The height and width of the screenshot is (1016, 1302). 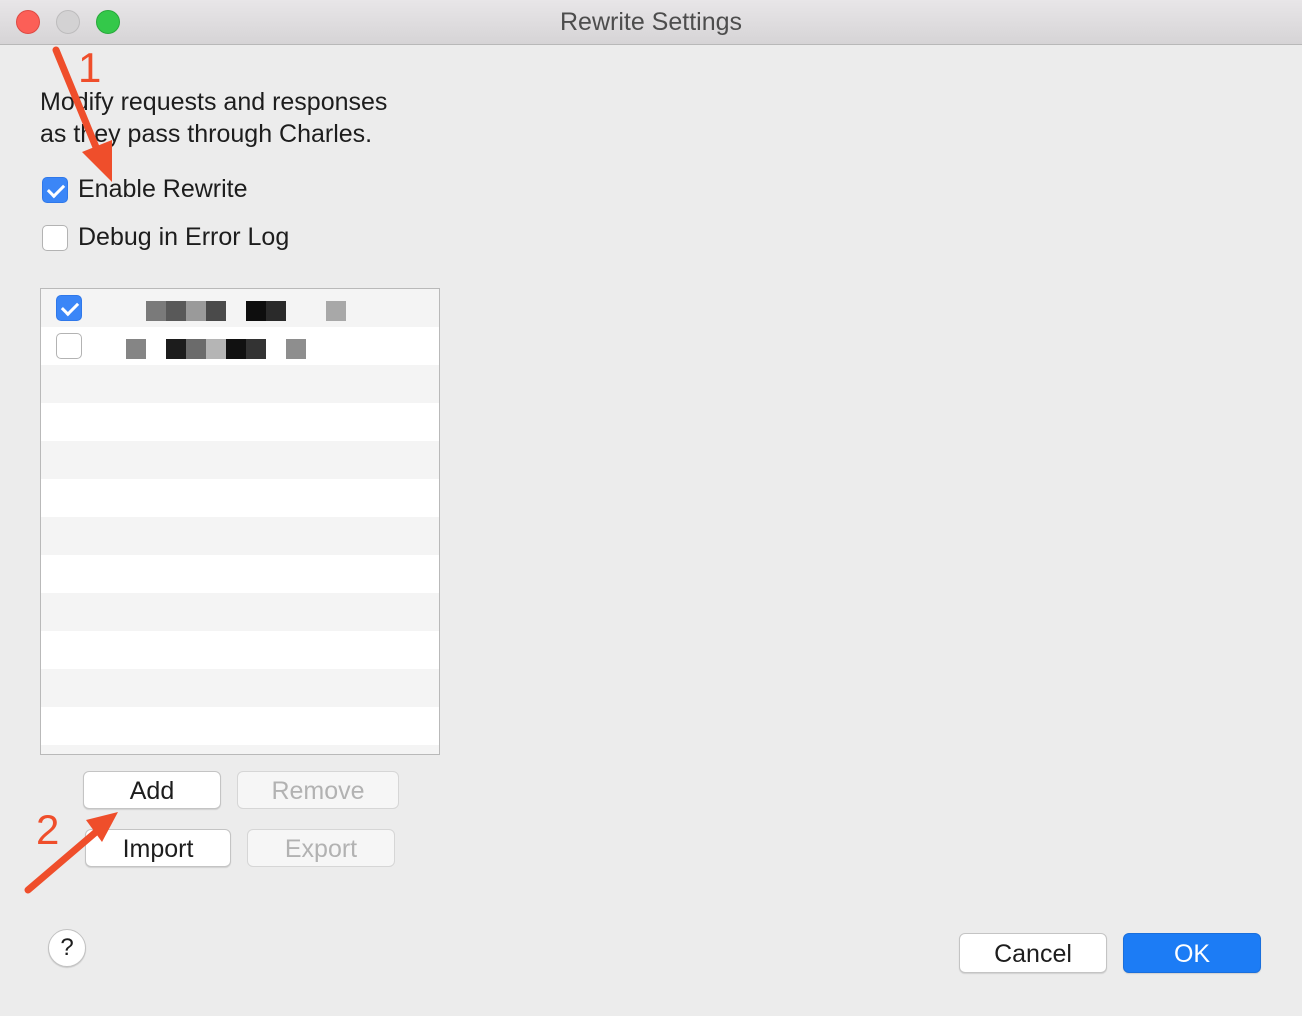 I want to click on window-titlebar: Rewrite Settings, so click(x=651, y=22).